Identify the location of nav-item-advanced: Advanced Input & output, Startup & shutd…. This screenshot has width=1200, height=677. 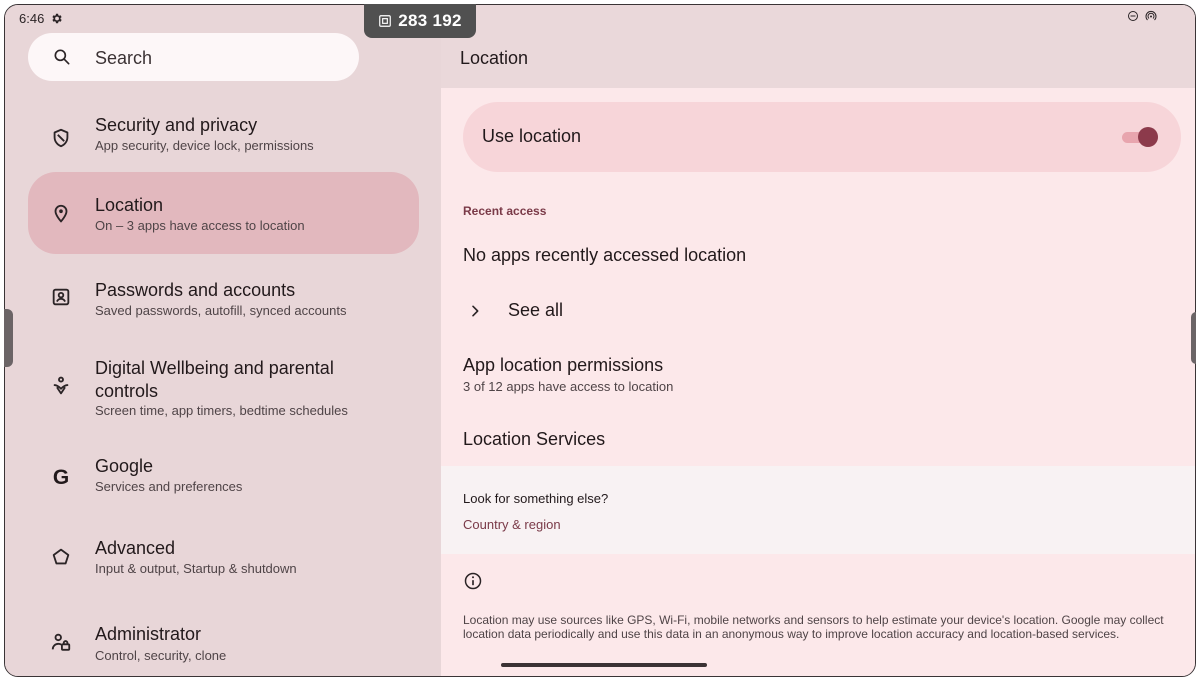
(223, 563).